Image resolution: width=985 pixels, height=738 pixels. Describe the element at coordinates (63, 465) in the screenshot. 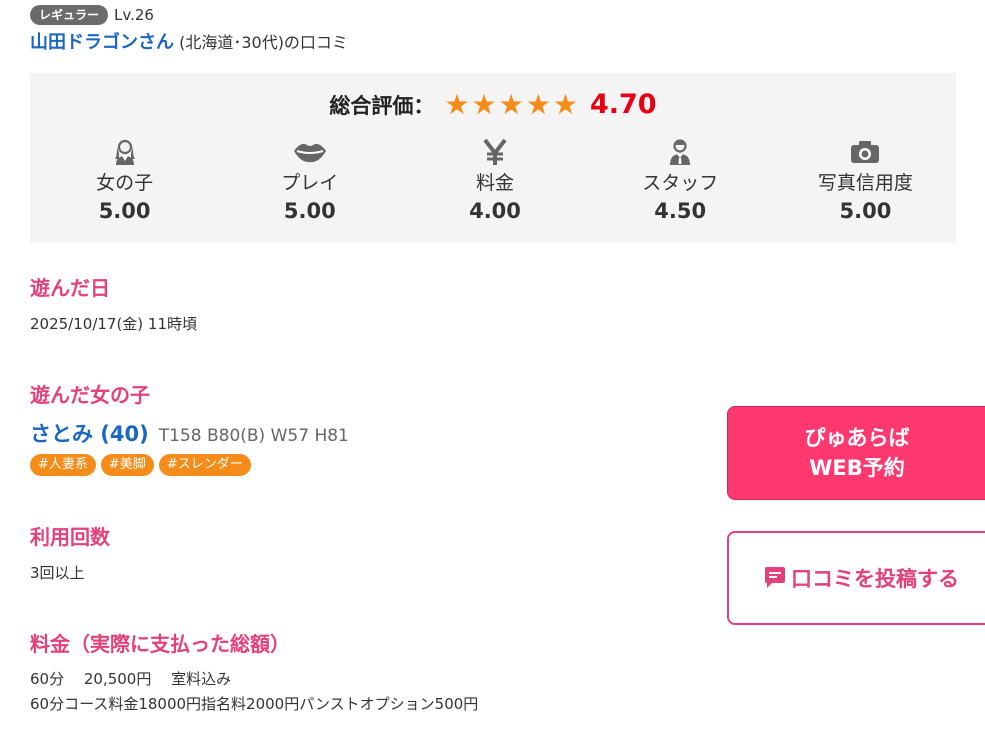

I see `tag: #人妻系` at that location.